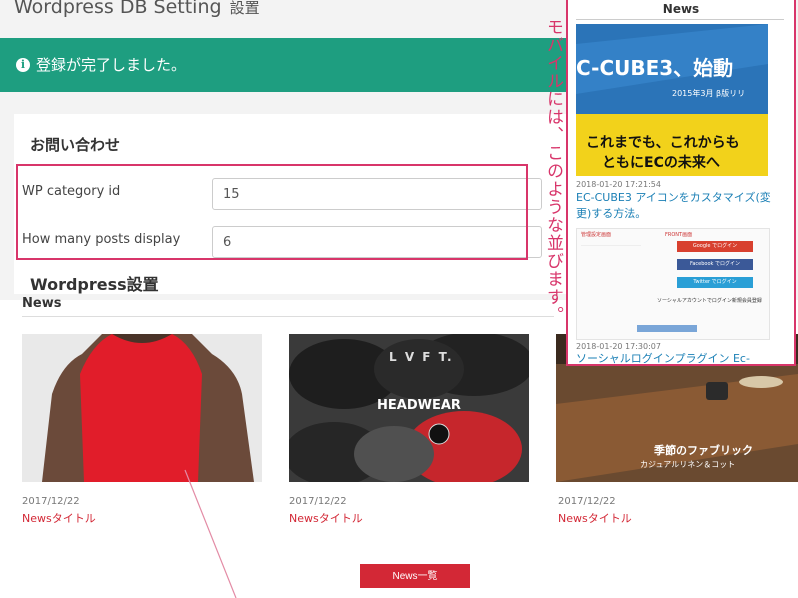  What do you see at coordinates (51, 501) in the screenshot?
I see `news-date-1: 2017/12/22` at bounding box center [51, 501].